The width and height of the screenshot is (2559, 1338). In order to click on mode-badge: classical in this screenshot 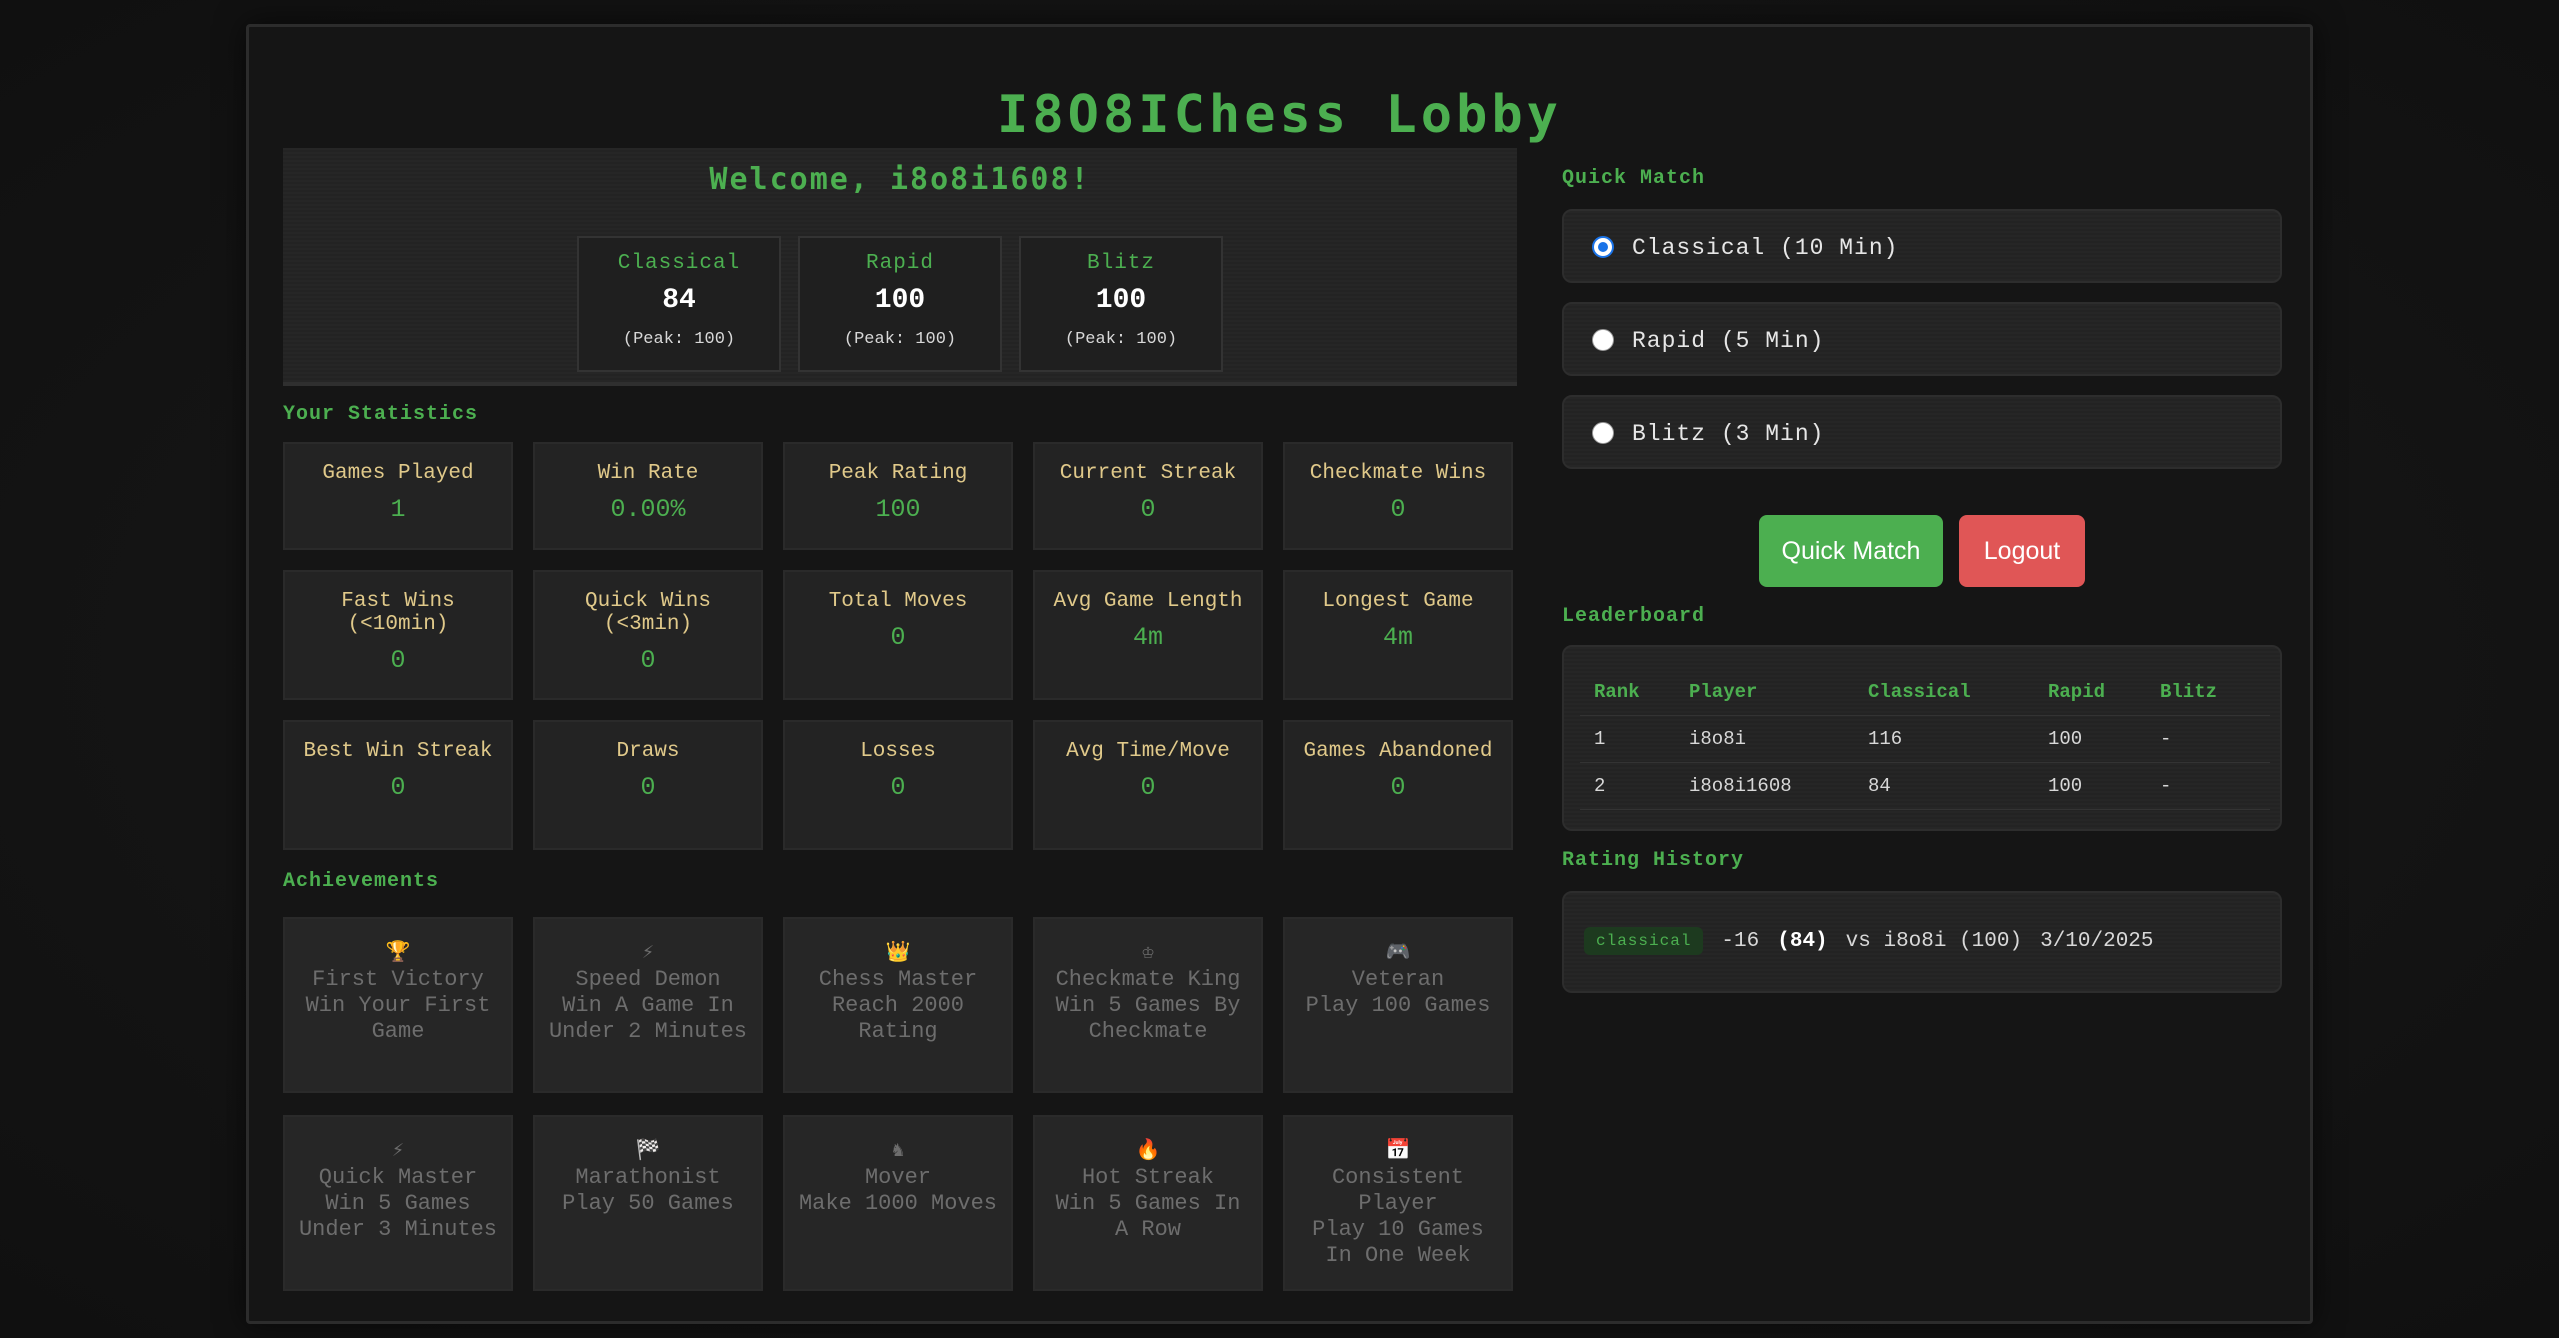, I will do `click(1644, 941)`.